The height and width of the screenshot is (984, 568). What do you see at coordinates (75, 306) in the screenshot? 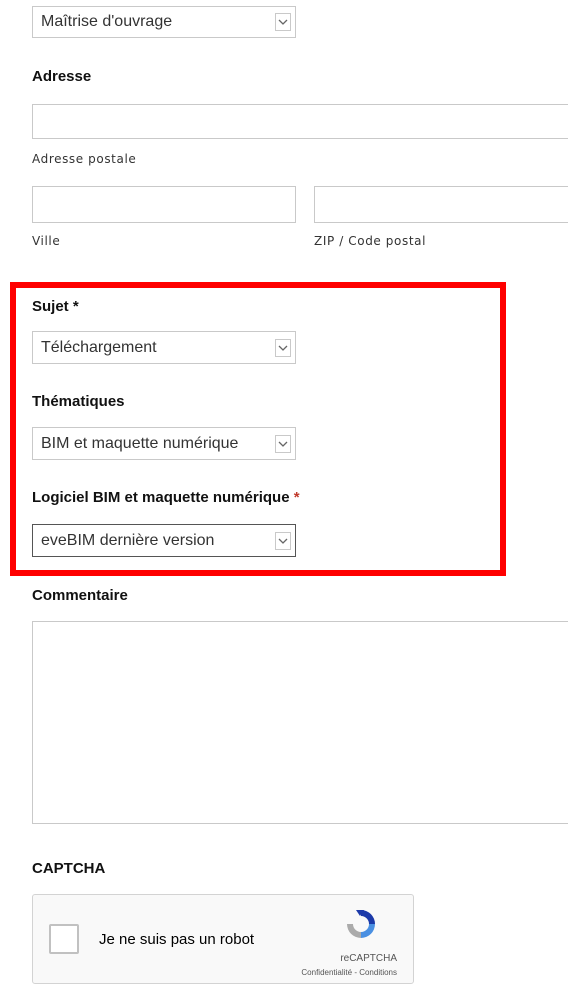
I see `subject-required-mark: *` at bounding box center [75, 306].